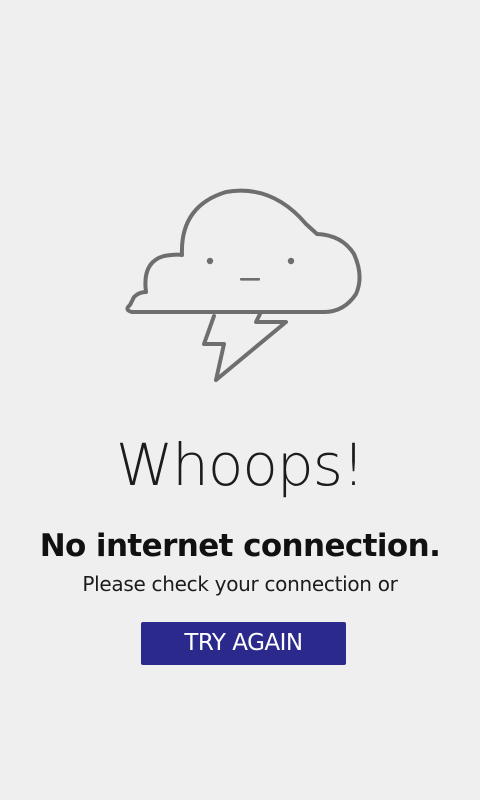 This screenshot has width=480, height=800. What do you see at coordinates (240, 546) in the screenshot?
I see `error-subtitle: No internet connection.` at bounding box center [240, 546].